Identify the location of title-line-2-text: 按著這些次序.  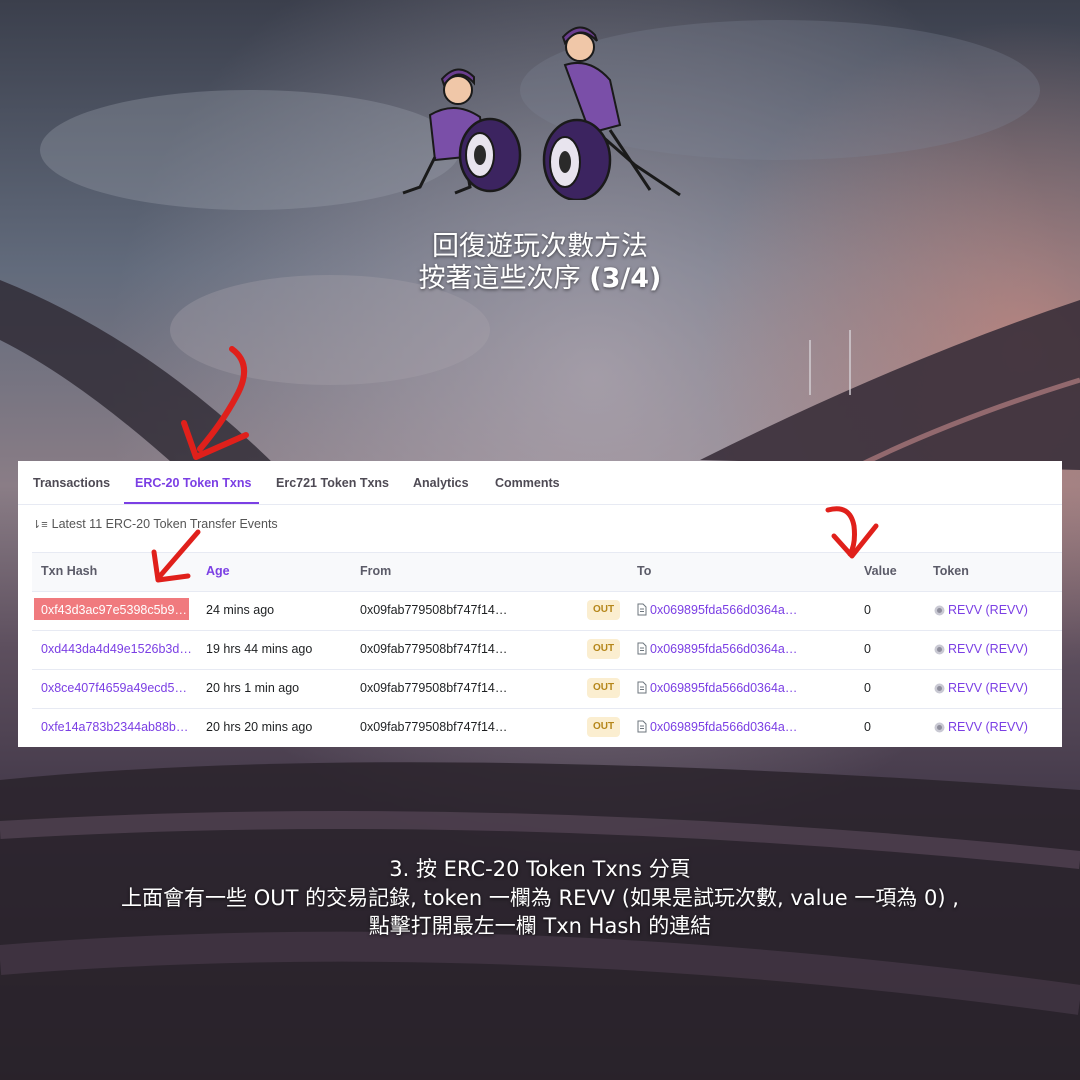
(504, 278).